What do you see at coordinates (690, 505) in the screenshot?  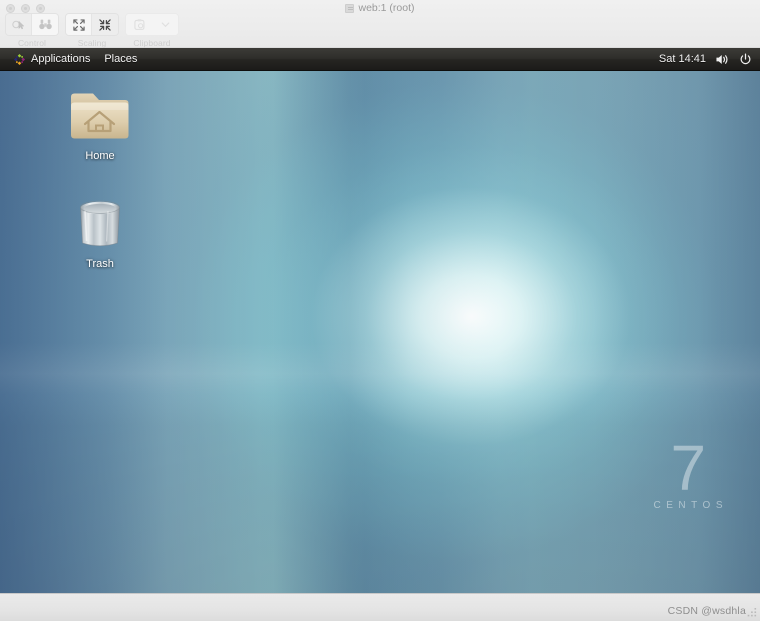 I see `centos-distro-name: CENTOS` at bounding box center [690, 505].